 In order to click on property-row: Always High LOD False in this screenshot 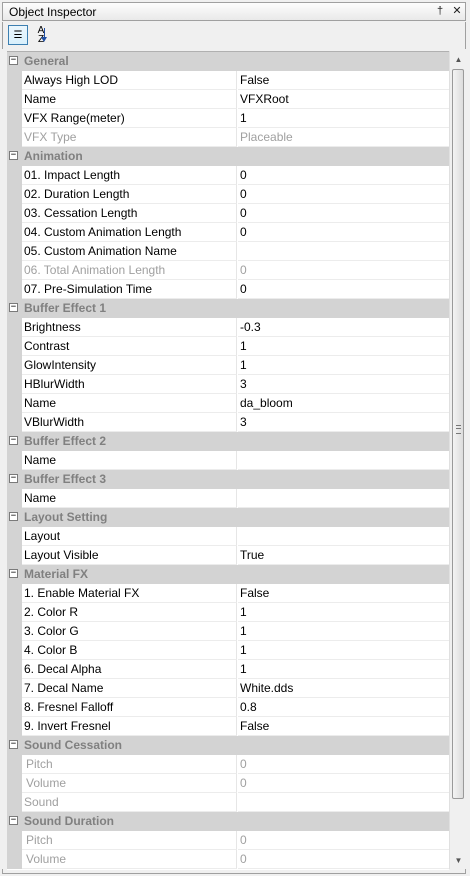, I will do `click(228, 80)`.